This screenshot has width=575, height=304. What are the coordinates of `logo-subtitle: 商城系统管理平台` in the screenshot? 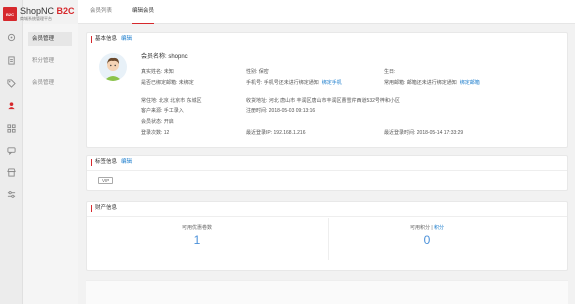 It's located at (36, 18).